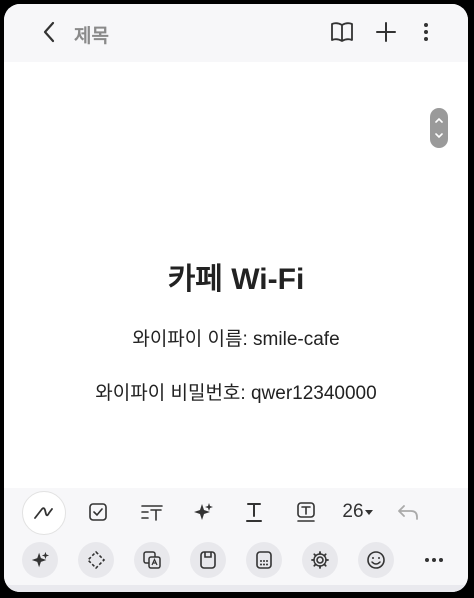 Image resolution: width=474 pixels, height=598 pixels. I want to click on sparkle-icon, so click(203, 512).